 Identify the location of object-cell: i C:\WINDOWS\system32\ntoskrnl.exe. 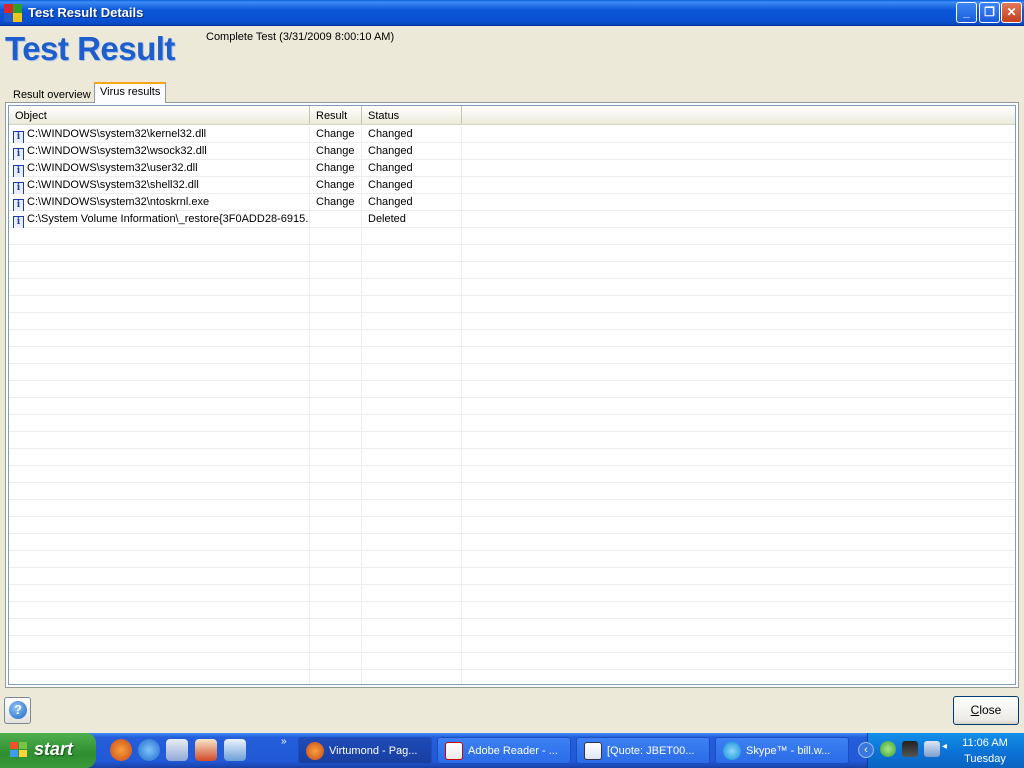
(161, 202).